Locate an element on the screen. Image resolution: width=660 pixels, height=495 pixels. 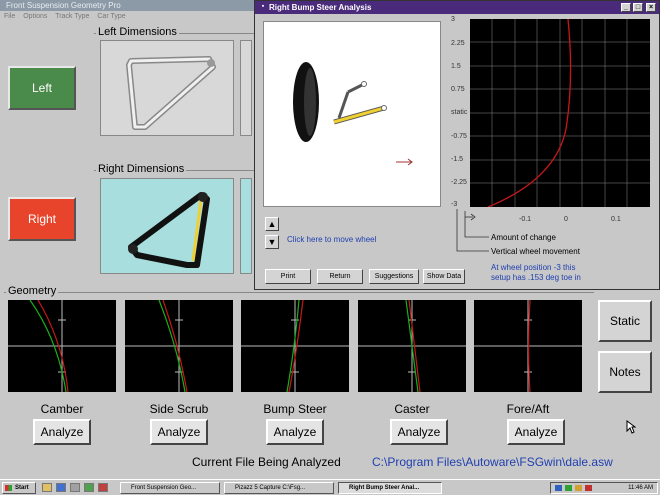
show-data-button: Show Data is located at coordinates (444, 276).